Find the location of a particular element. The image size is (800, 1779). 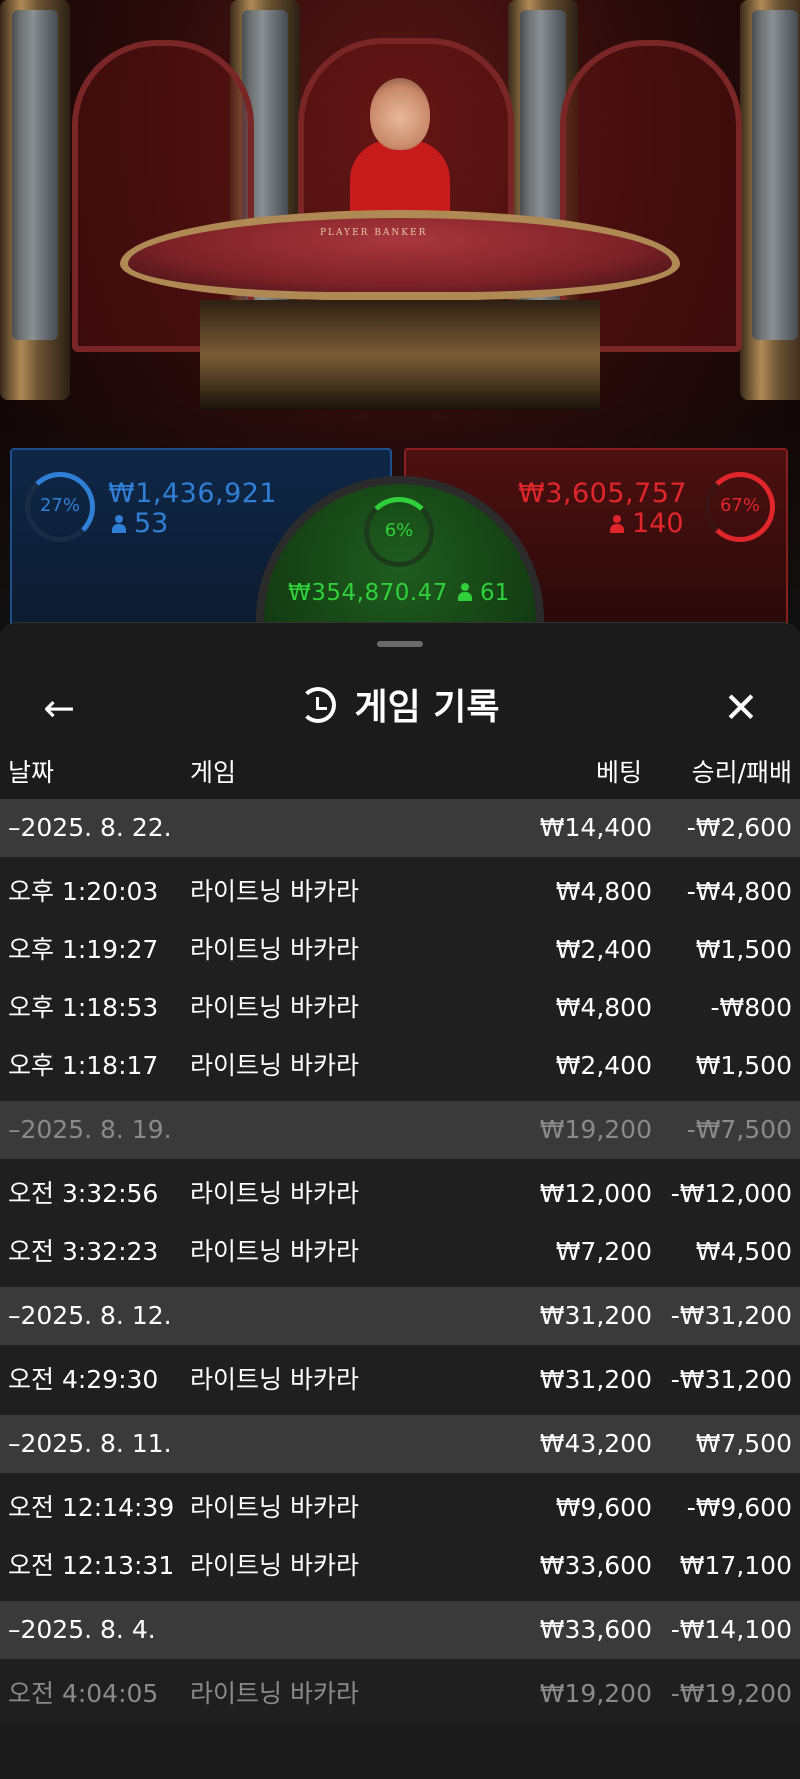

date-group-row: –2025. 8. 22. ₩14,400 -₩2,600 is located at coordinates (400, 828).